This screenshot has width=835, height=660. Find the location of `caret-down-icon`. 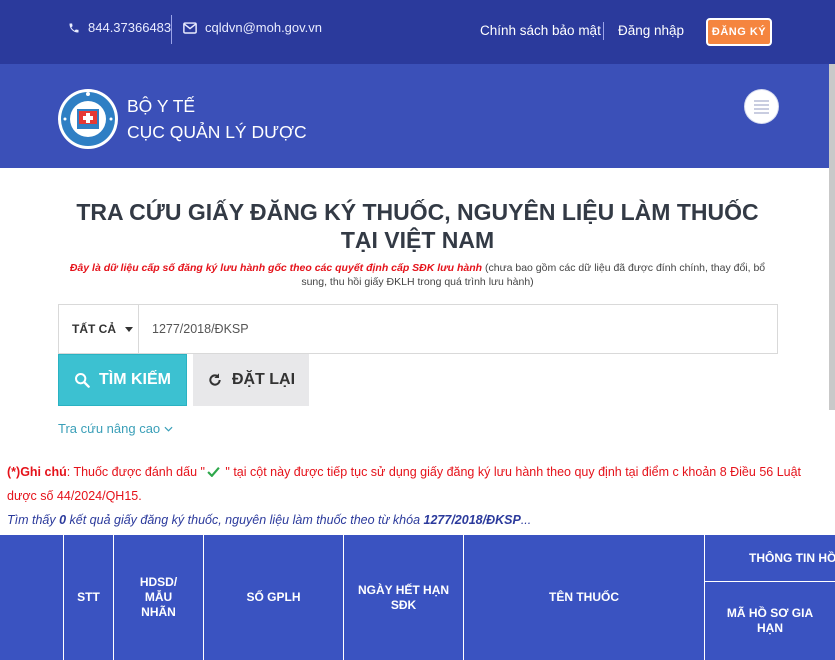

caret-down-icon is located at coordinates (129, 329).